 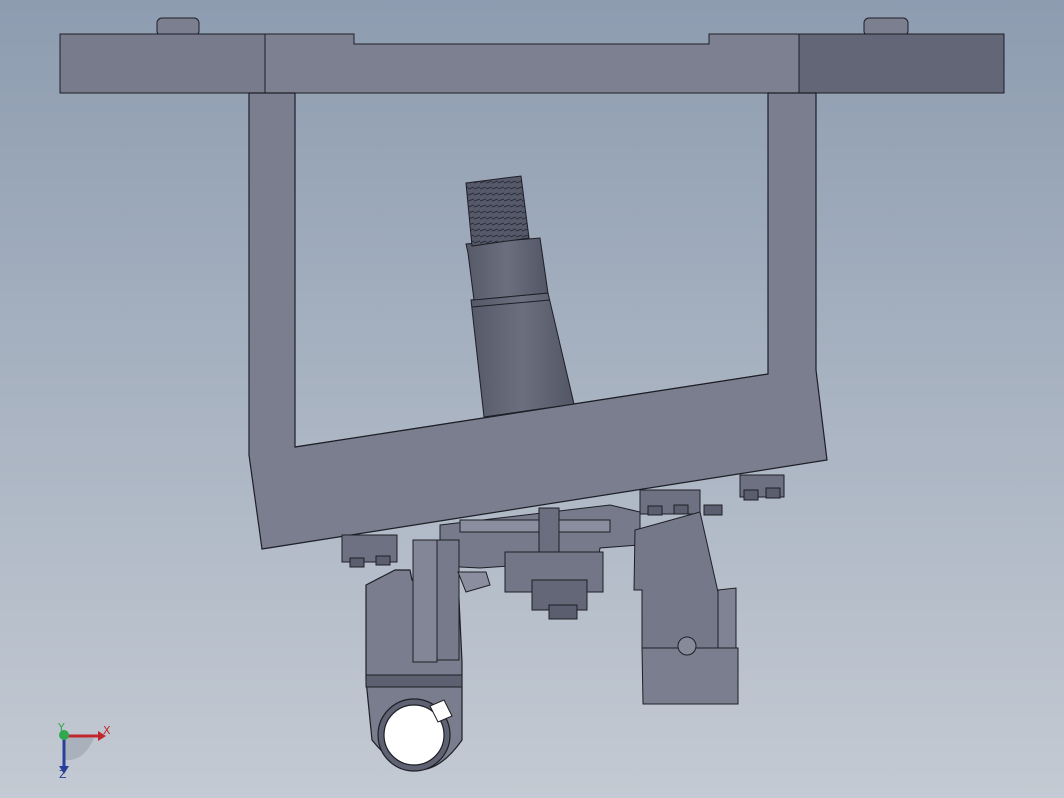 I want to click on mounting-tab-left, so click(x=178, y=27).